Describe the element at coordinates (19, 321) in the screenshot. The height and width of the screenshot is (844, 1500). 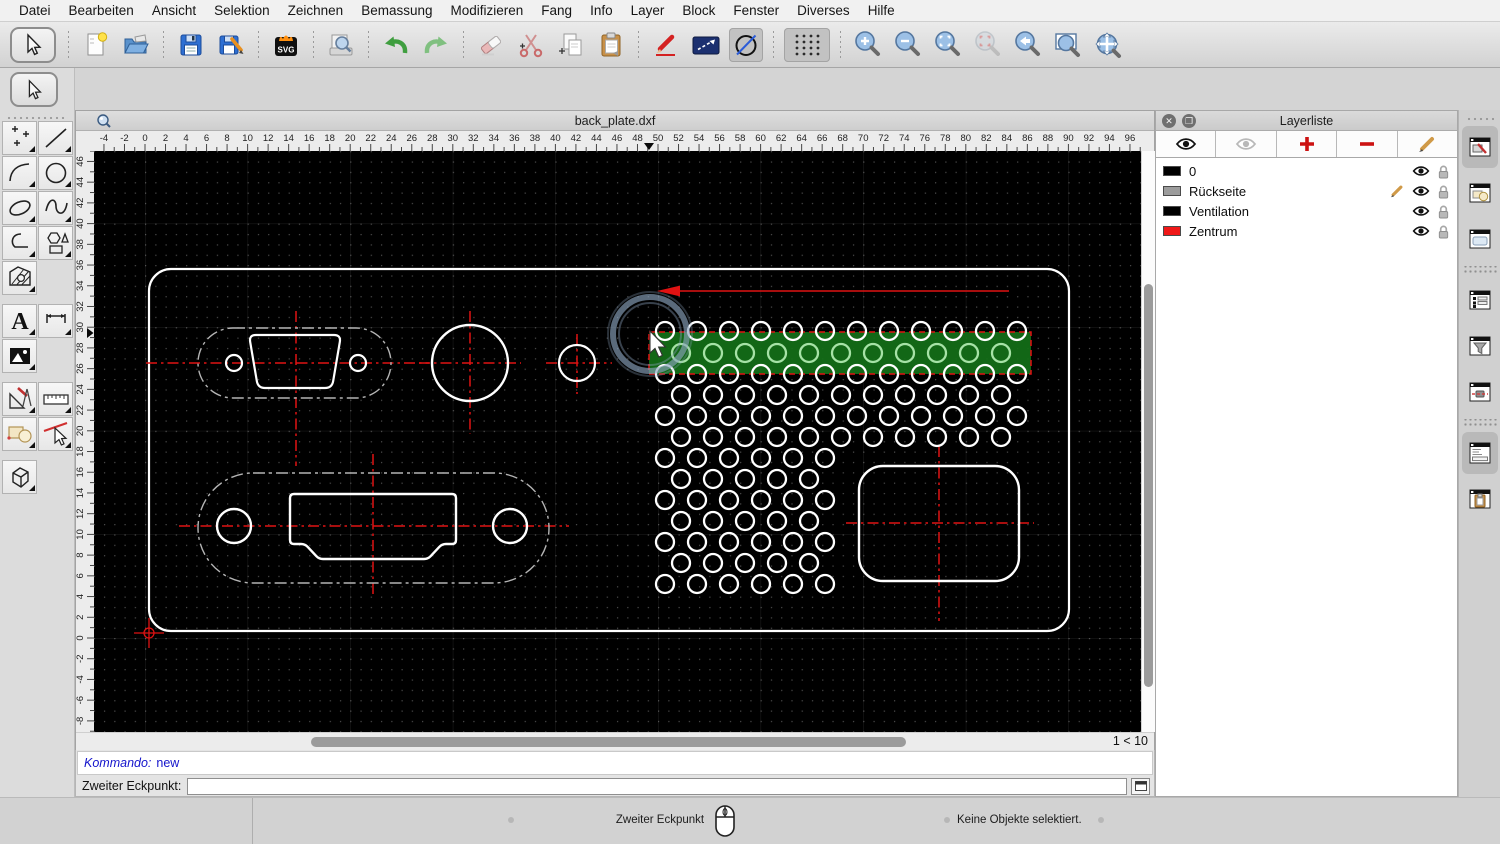
I see `text-tool-button: A` at that location.